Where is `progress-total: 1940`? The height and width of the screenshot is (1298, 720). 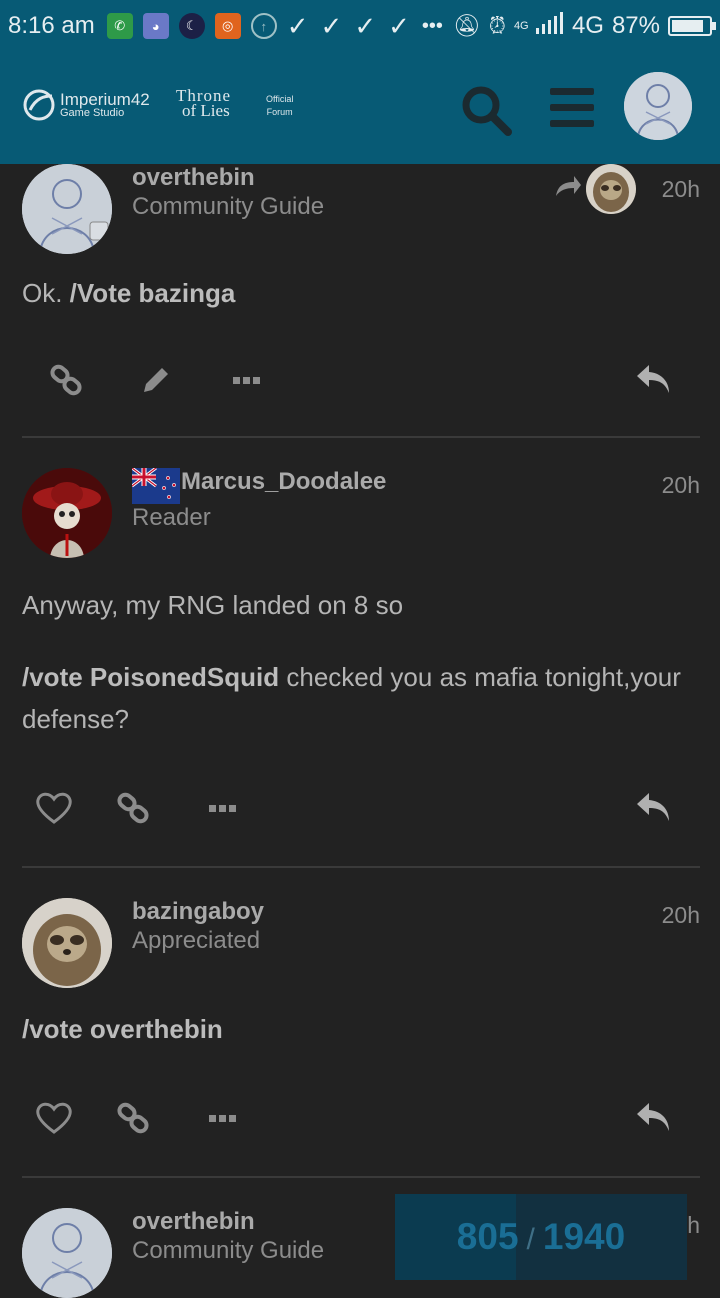
progress-total: 1940 is located at coordinates (584, 1236).